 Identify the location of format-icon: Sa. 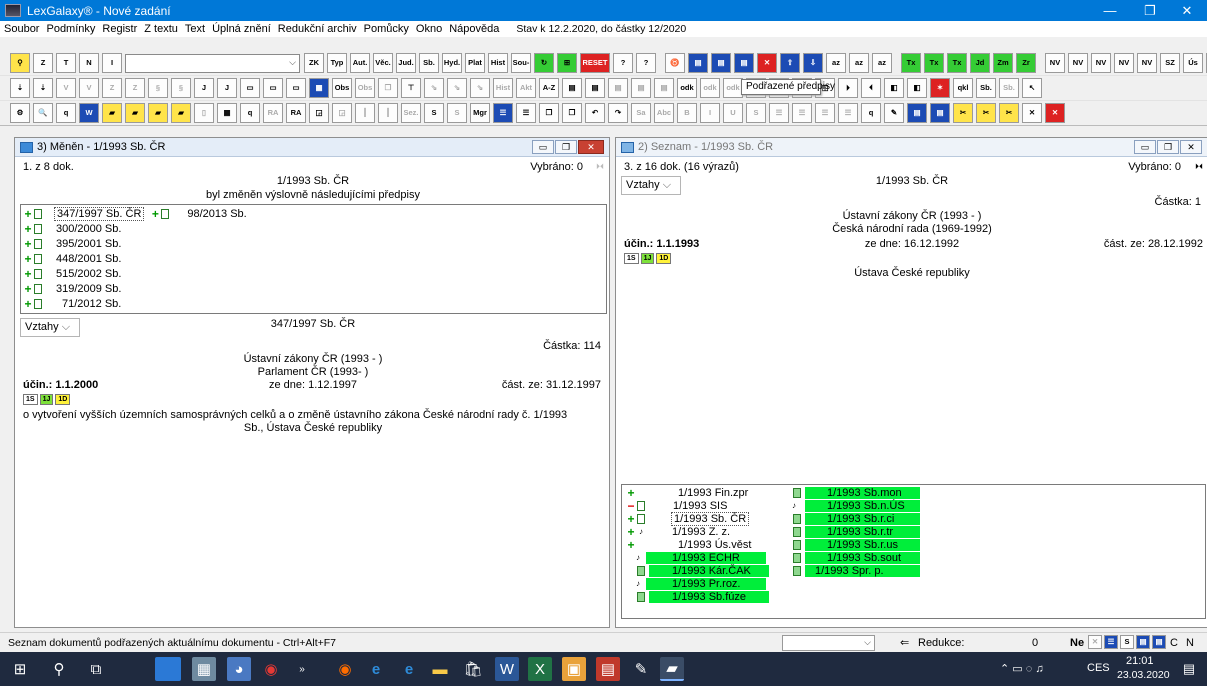
(641, 113).